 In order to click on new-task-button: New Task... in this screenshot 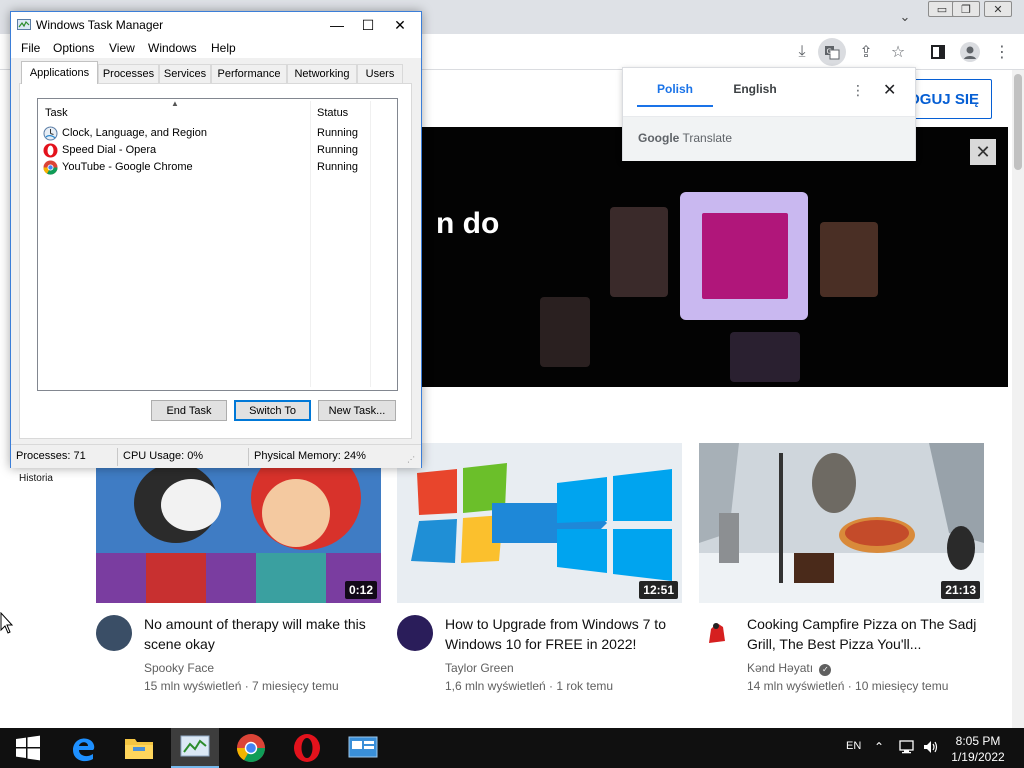, I will do `click(357, 410)`.